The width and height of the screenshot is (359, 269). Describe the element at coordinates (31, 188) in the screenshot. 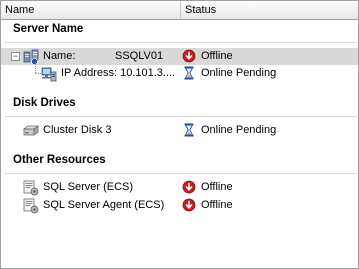

I see `sql-server-resource-icon` at that location.